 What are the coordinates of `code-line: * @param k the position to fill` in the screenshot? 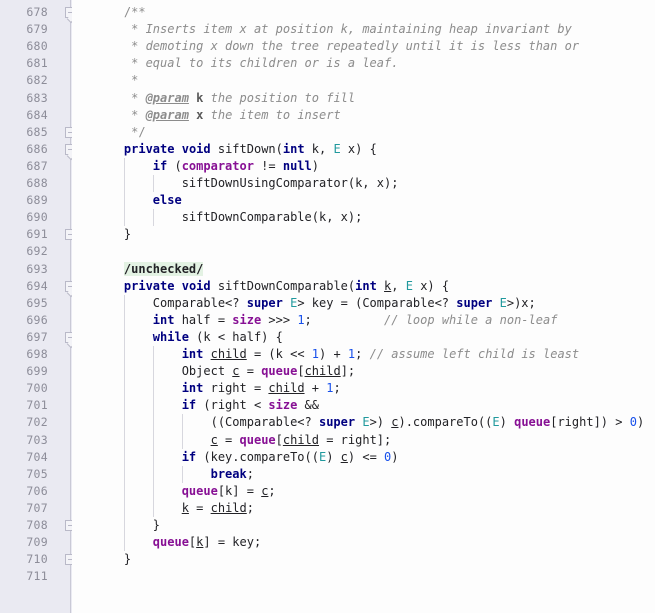 It's located at (363, 98).